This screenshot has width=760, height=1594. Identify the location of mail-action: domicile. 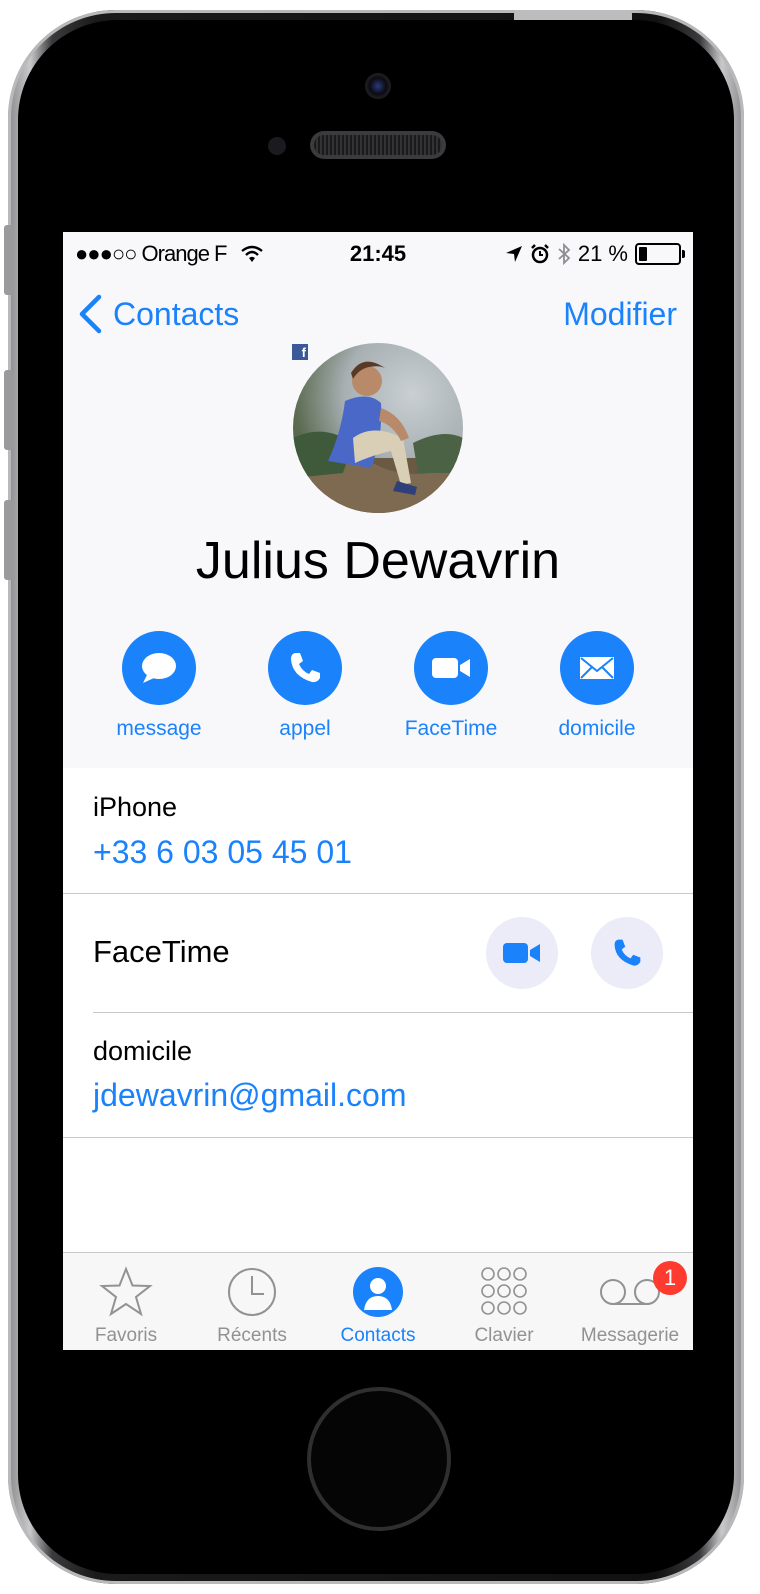
(597, 686).